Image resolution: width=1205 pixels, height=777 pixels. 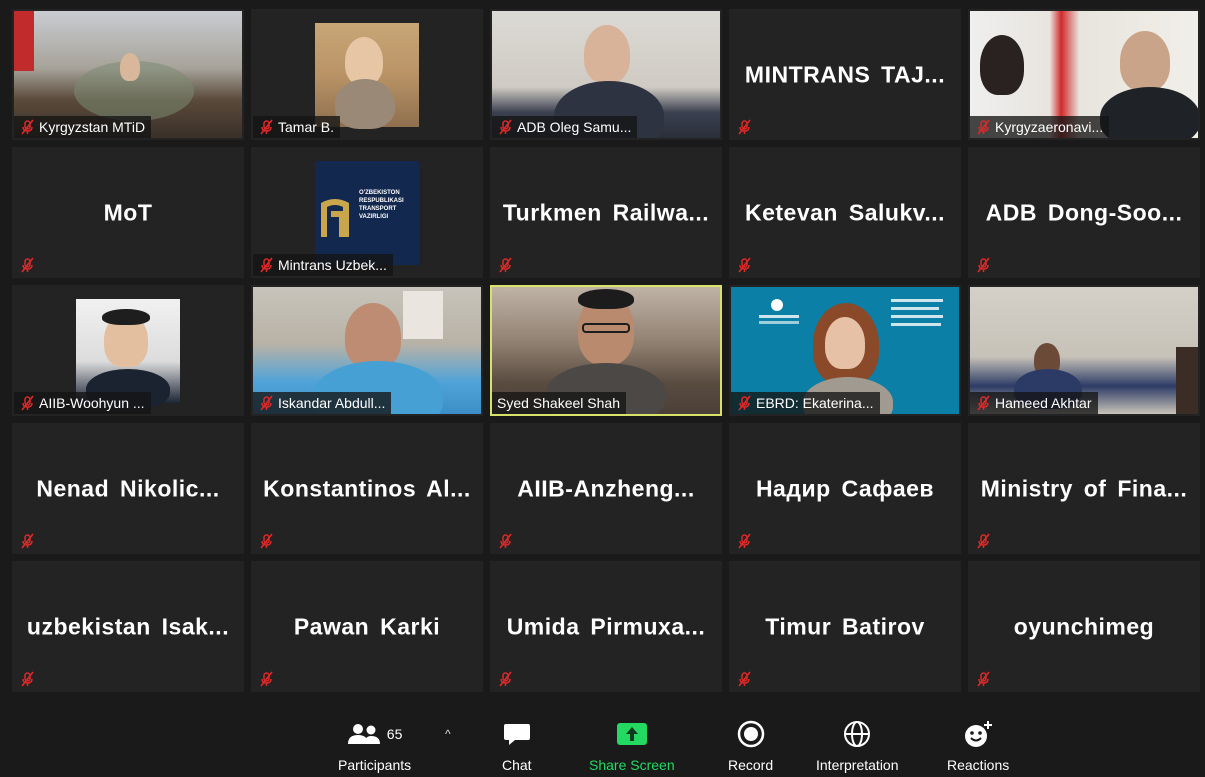 What do you see at coordinates (558, 403) in the screenshot?
I see `participant-name: Syed Shakeel Shah` at bounding box center [558, 403].